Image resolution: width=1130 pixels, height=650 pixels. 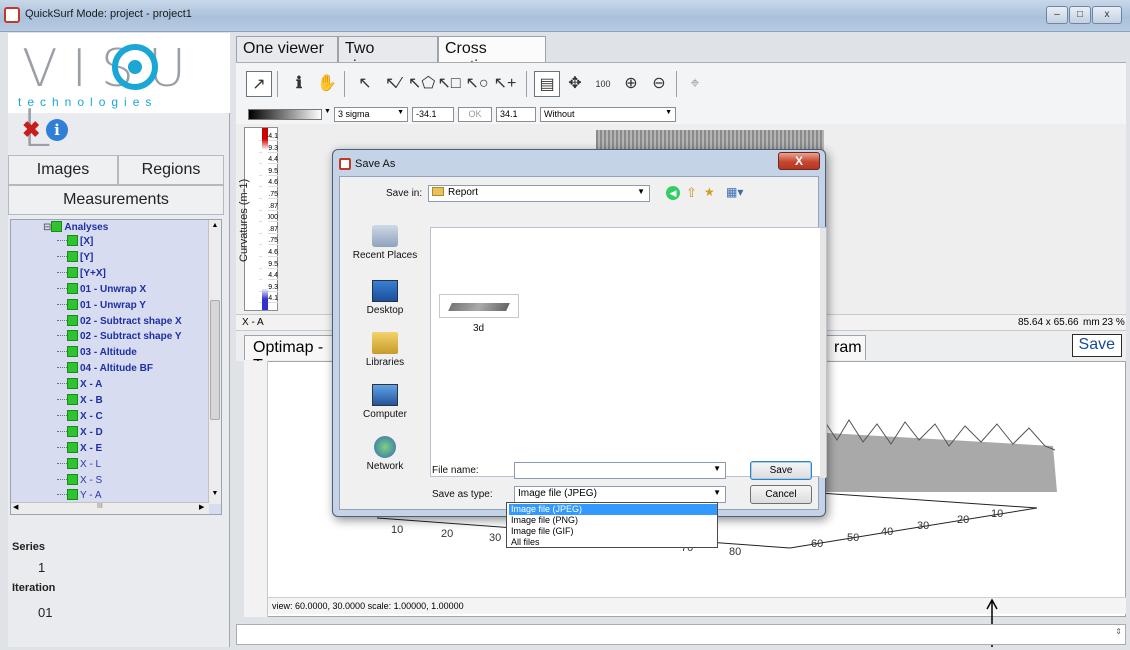 I want to click on dialog-close-button: X, so click(x=799, y=161).